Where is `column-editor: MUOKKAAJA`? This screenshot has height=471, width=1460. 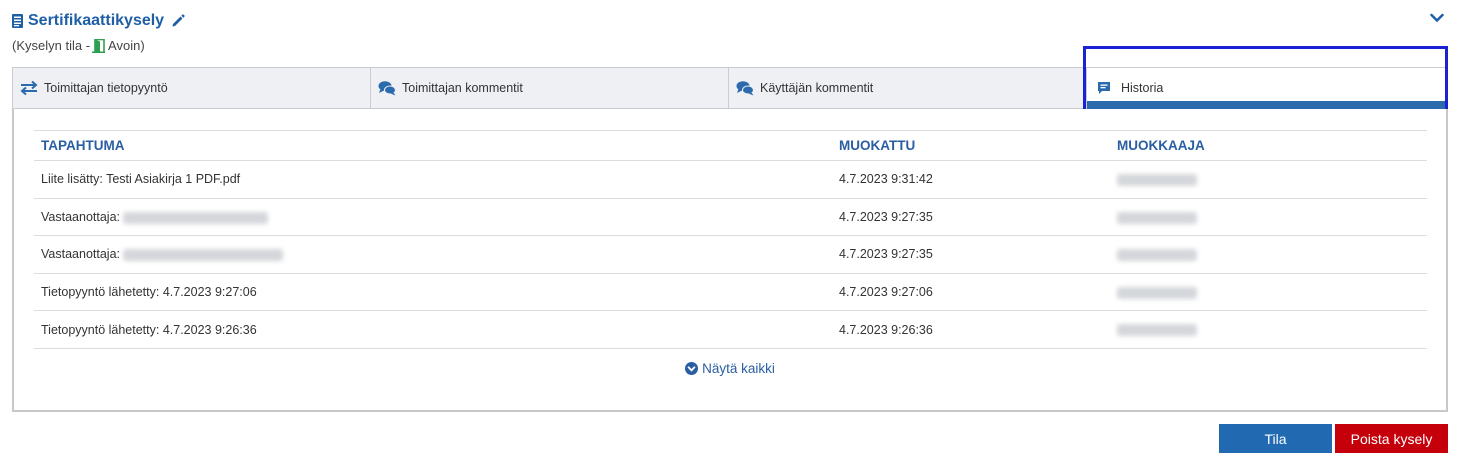 column-editor: MUOKKAAJA is located at coordinates (1268, 145).